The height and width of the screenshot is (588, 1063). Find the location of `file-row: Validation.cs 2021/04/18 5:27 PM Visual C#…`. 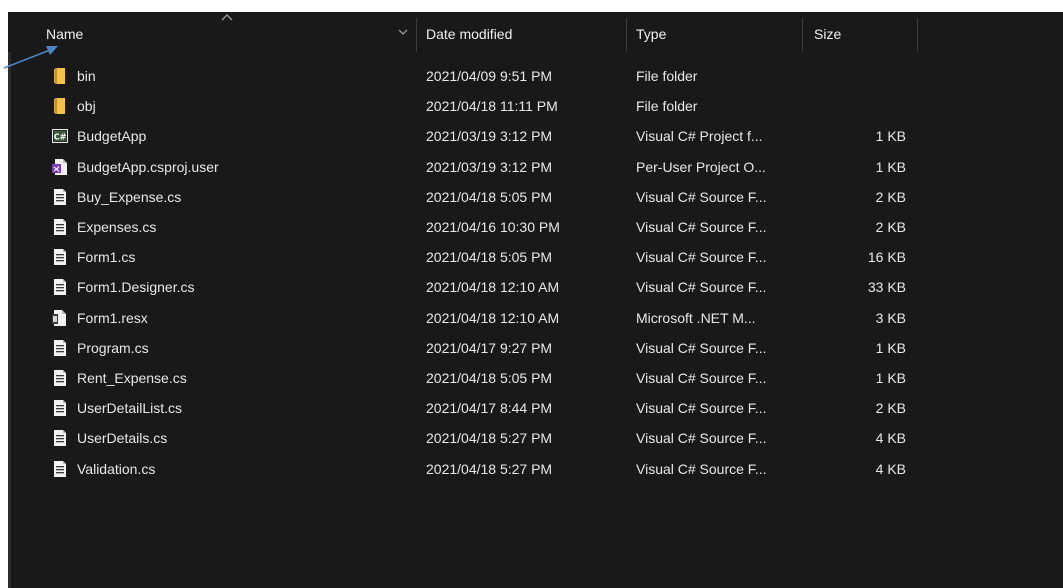

file-row: Validation.cs 2021/04/18 5:27 PM Visual C#… is located at coordinates (535, 469).